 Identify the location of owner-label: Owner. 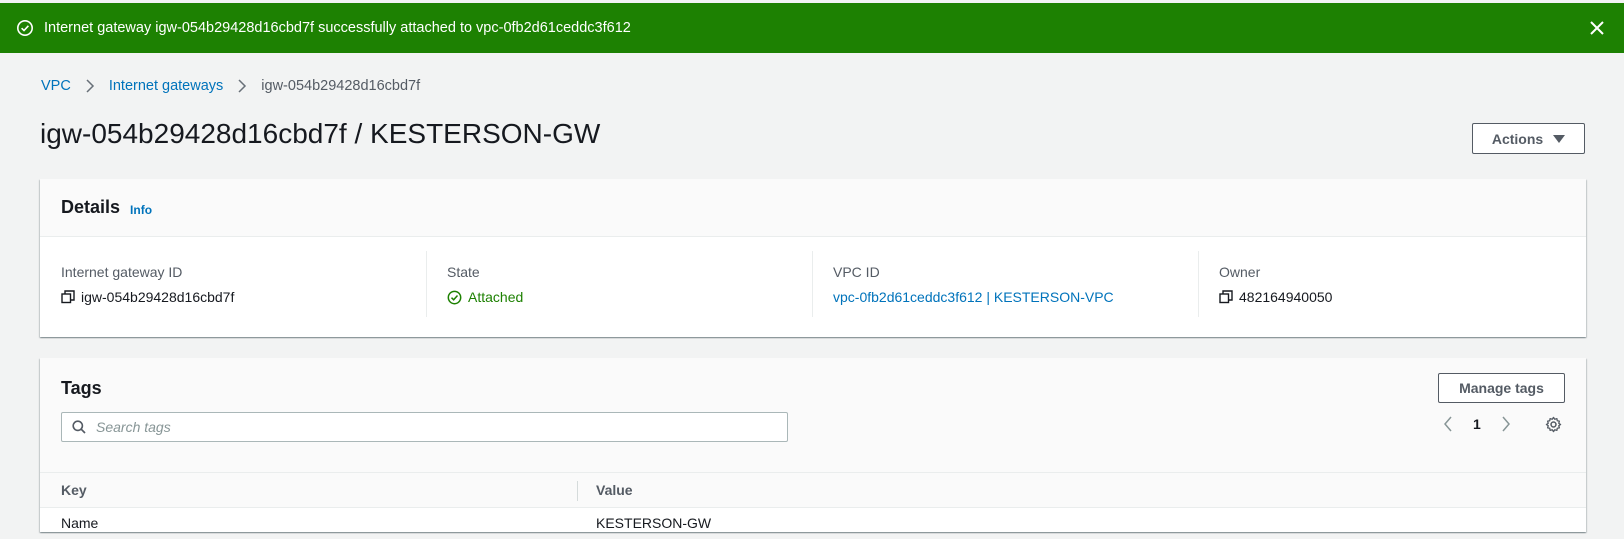
(1240, 272).